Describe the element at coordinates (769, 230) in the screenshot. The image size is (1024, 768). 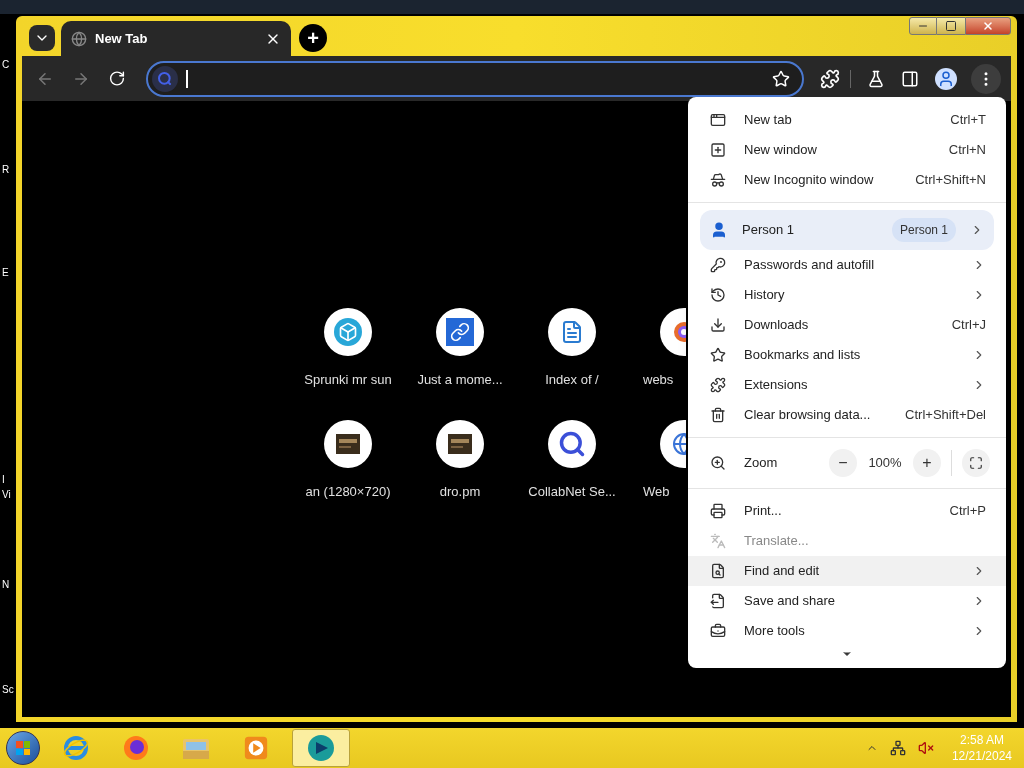
I see `profile-name: Person 1` at that location.